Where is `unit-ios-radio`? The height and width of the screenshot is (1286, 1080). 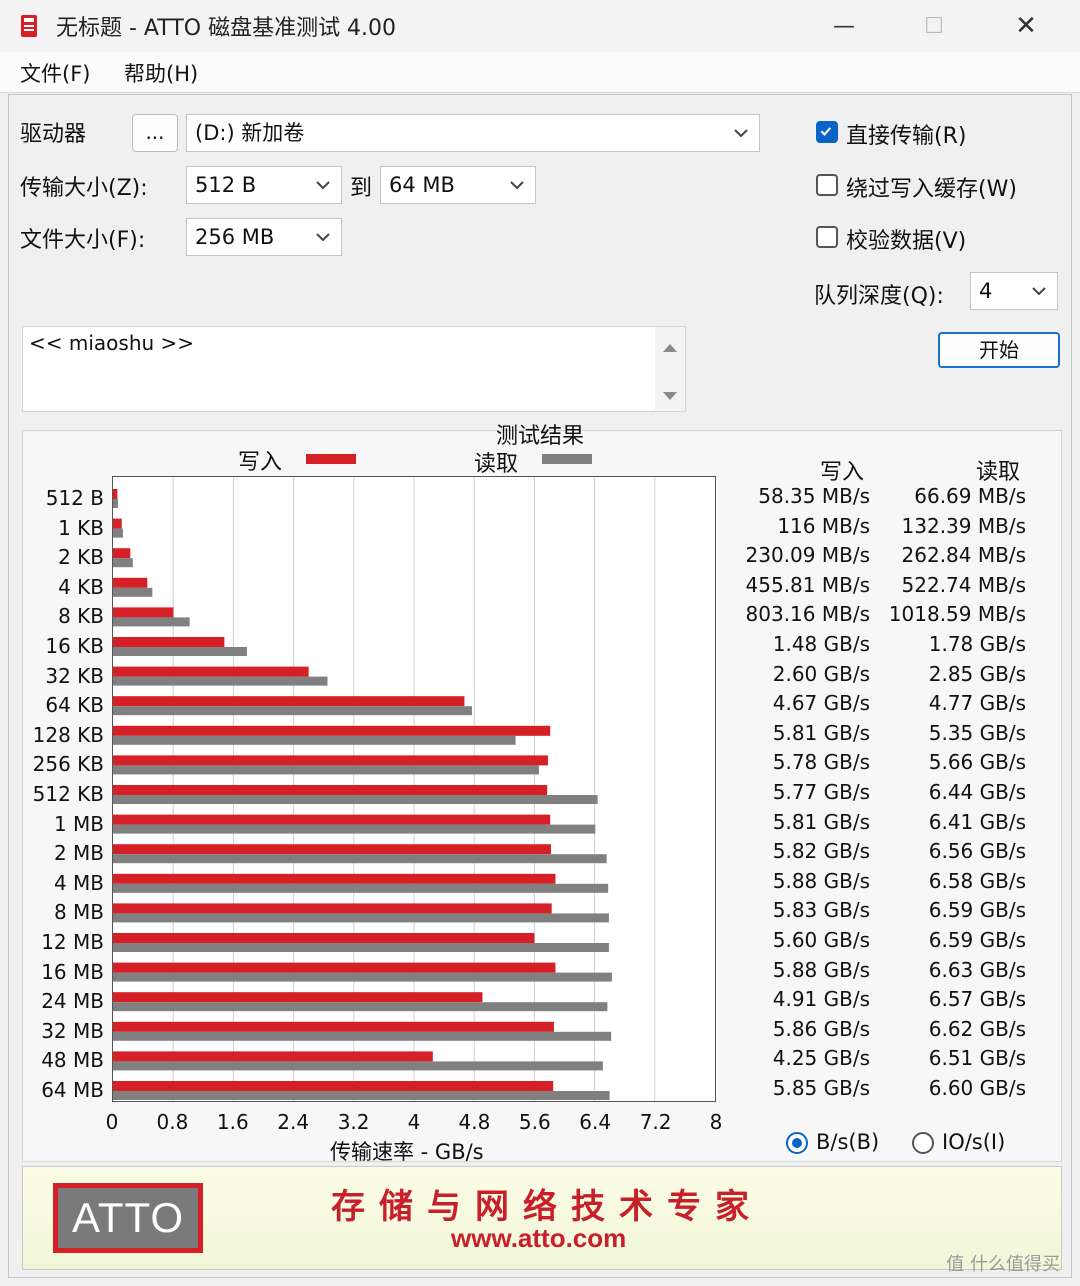
unit-ios-radio is located at coordinates (923, 1143).